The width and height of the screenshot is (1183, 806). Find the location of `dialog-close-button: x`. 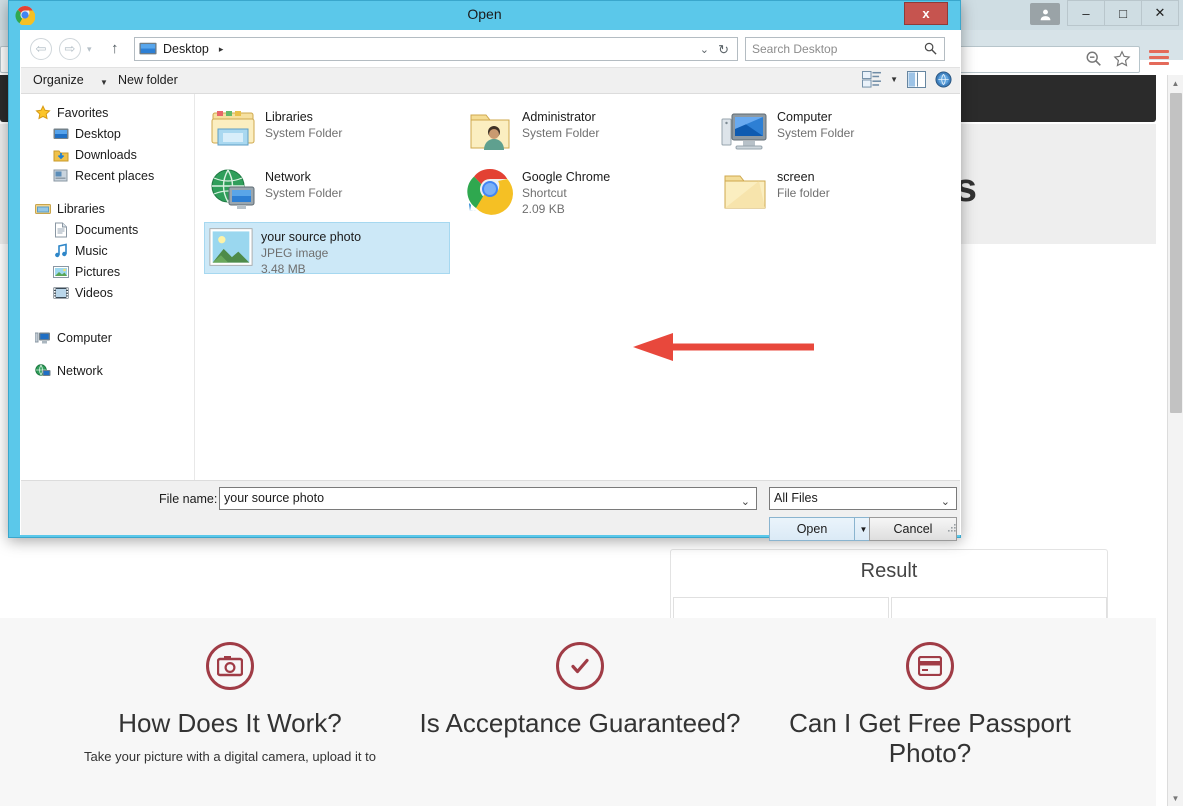

dialog-close-button: x is located at coordinates (926, 13).